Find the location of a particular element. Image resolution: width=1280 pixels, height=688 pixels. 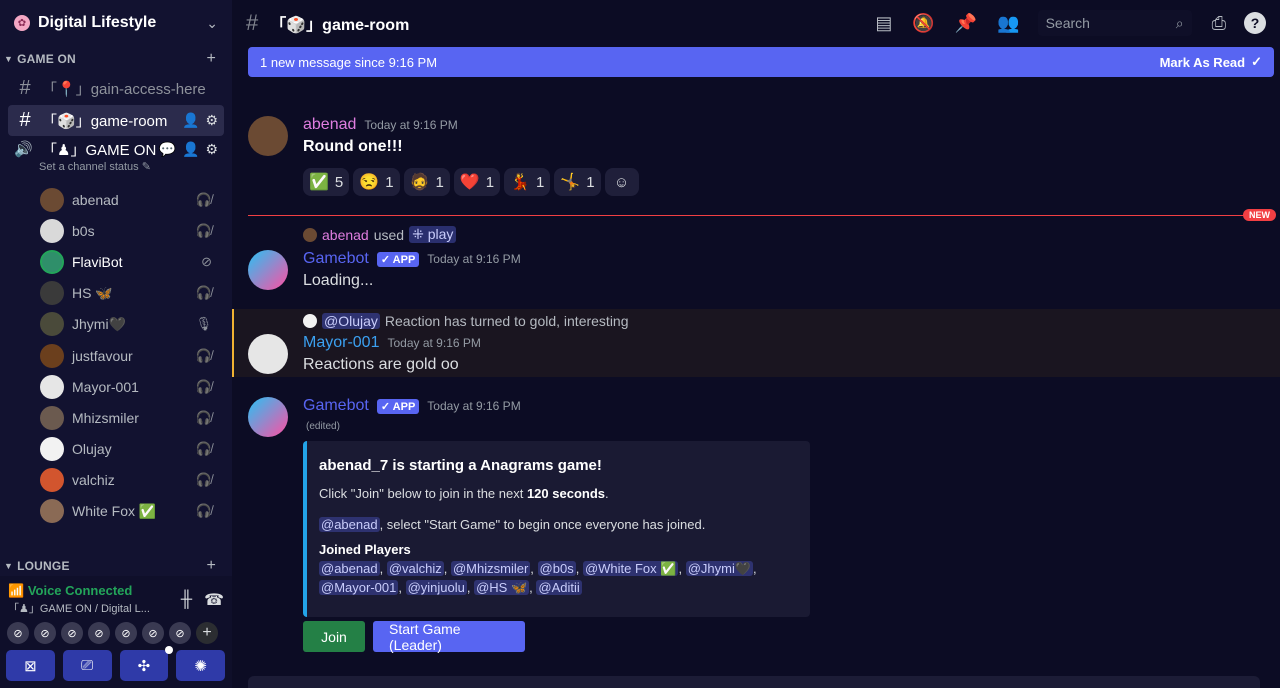

slash-command: ⁜ play is located at coordinates (433, 234).